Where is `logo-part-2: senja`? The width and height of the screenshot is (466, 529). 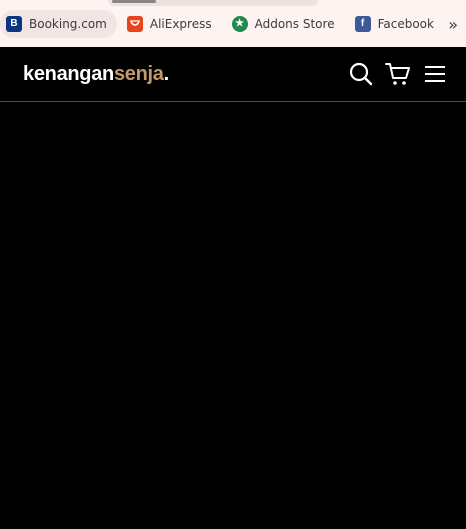 logo-part-2: senja is located at coordinates (138, 74).